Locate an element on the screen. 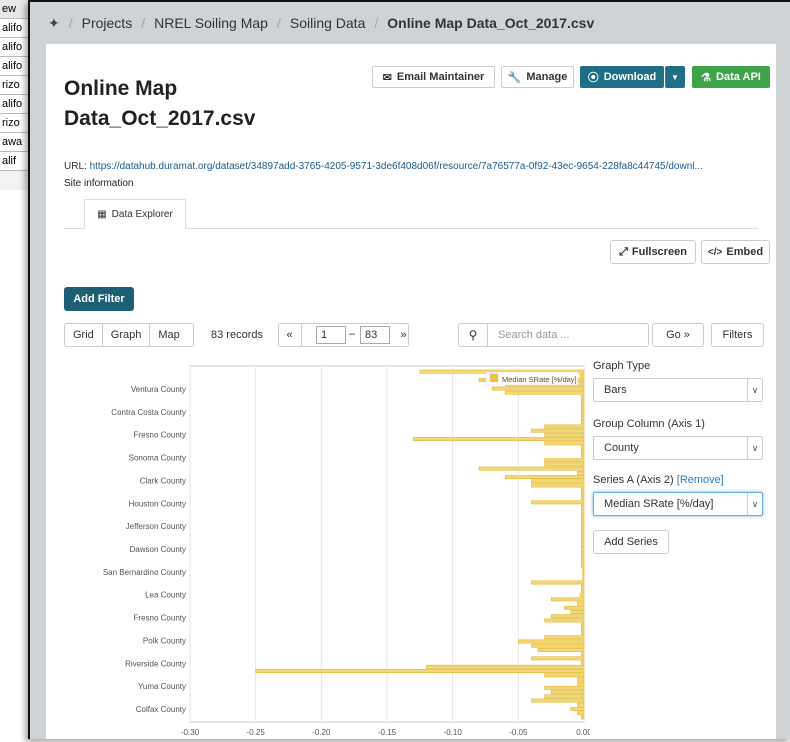 The image size is (790, 742). y-axis-label: Riverside County is located at coordinates (155, 663).